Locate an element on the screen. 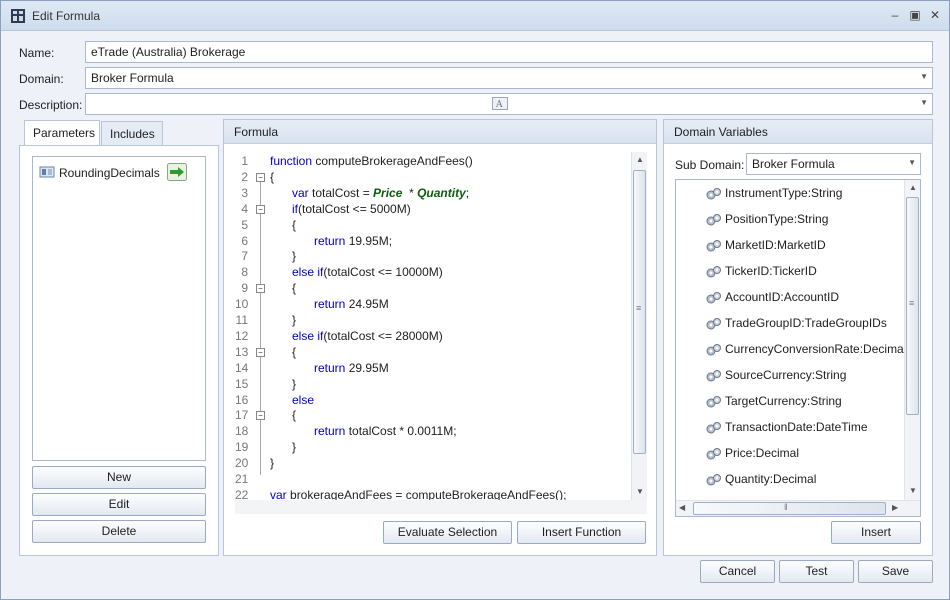 This screenshot has height=600, width=950. tree-hscrollbar: ◀ ‖ ▶ is located at coordinates (798, 508).